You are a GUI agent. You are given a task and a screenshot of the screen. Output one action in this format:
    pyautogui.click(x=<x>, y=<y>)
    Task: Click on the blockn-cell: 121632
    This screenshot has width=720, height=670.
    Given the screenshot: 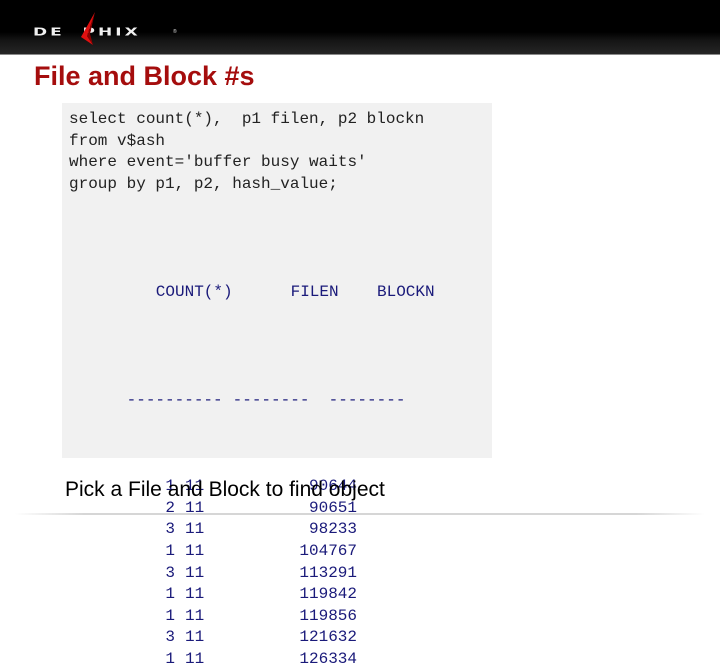 What is the action you would take?
    pyautogui.click(x=328, y=637)
    